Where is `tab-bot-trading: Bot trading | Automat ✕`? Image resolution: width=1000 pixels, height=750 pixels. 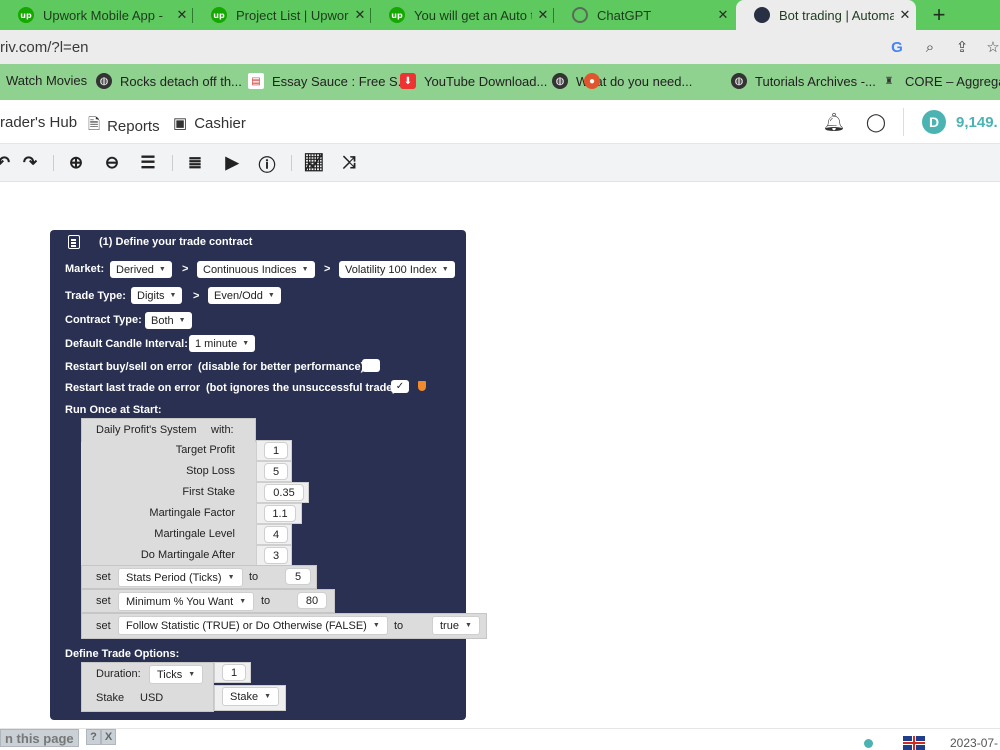 tab-bot-trading: Bot trading | Automat ✕ is located at coordinates (826, 15).